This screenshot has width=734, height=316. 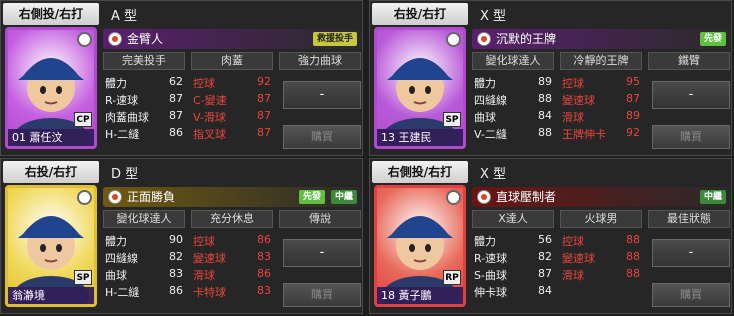 What do you see at coordinates (232, 219) in the screenshot?
I see `skill-tag: 充分休息` at bounding box center [232, 219].